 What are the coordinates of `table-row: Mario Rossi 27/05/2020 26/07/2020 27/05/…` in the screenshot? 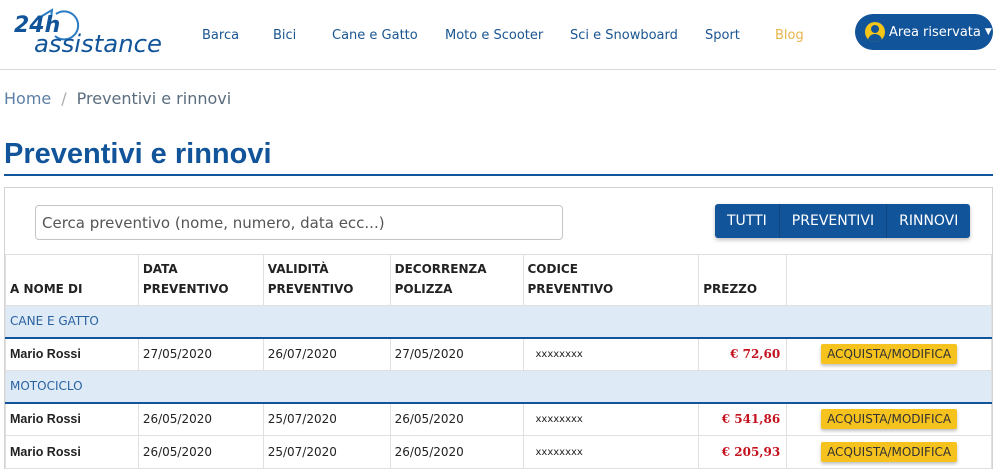 It's located at (498, 354).